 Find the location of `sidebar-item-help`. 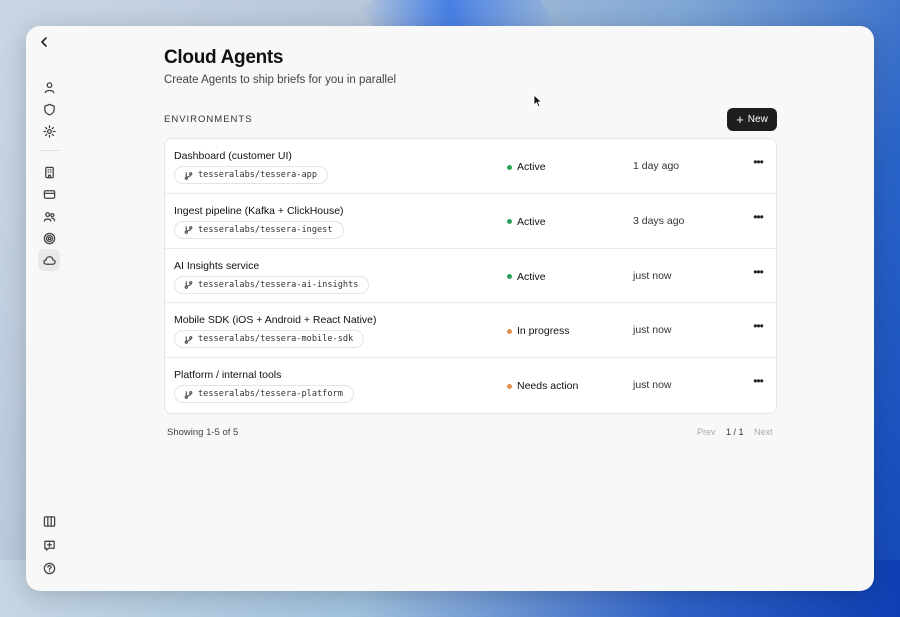

sidebar-item-help is located at coordinates (49, 568).